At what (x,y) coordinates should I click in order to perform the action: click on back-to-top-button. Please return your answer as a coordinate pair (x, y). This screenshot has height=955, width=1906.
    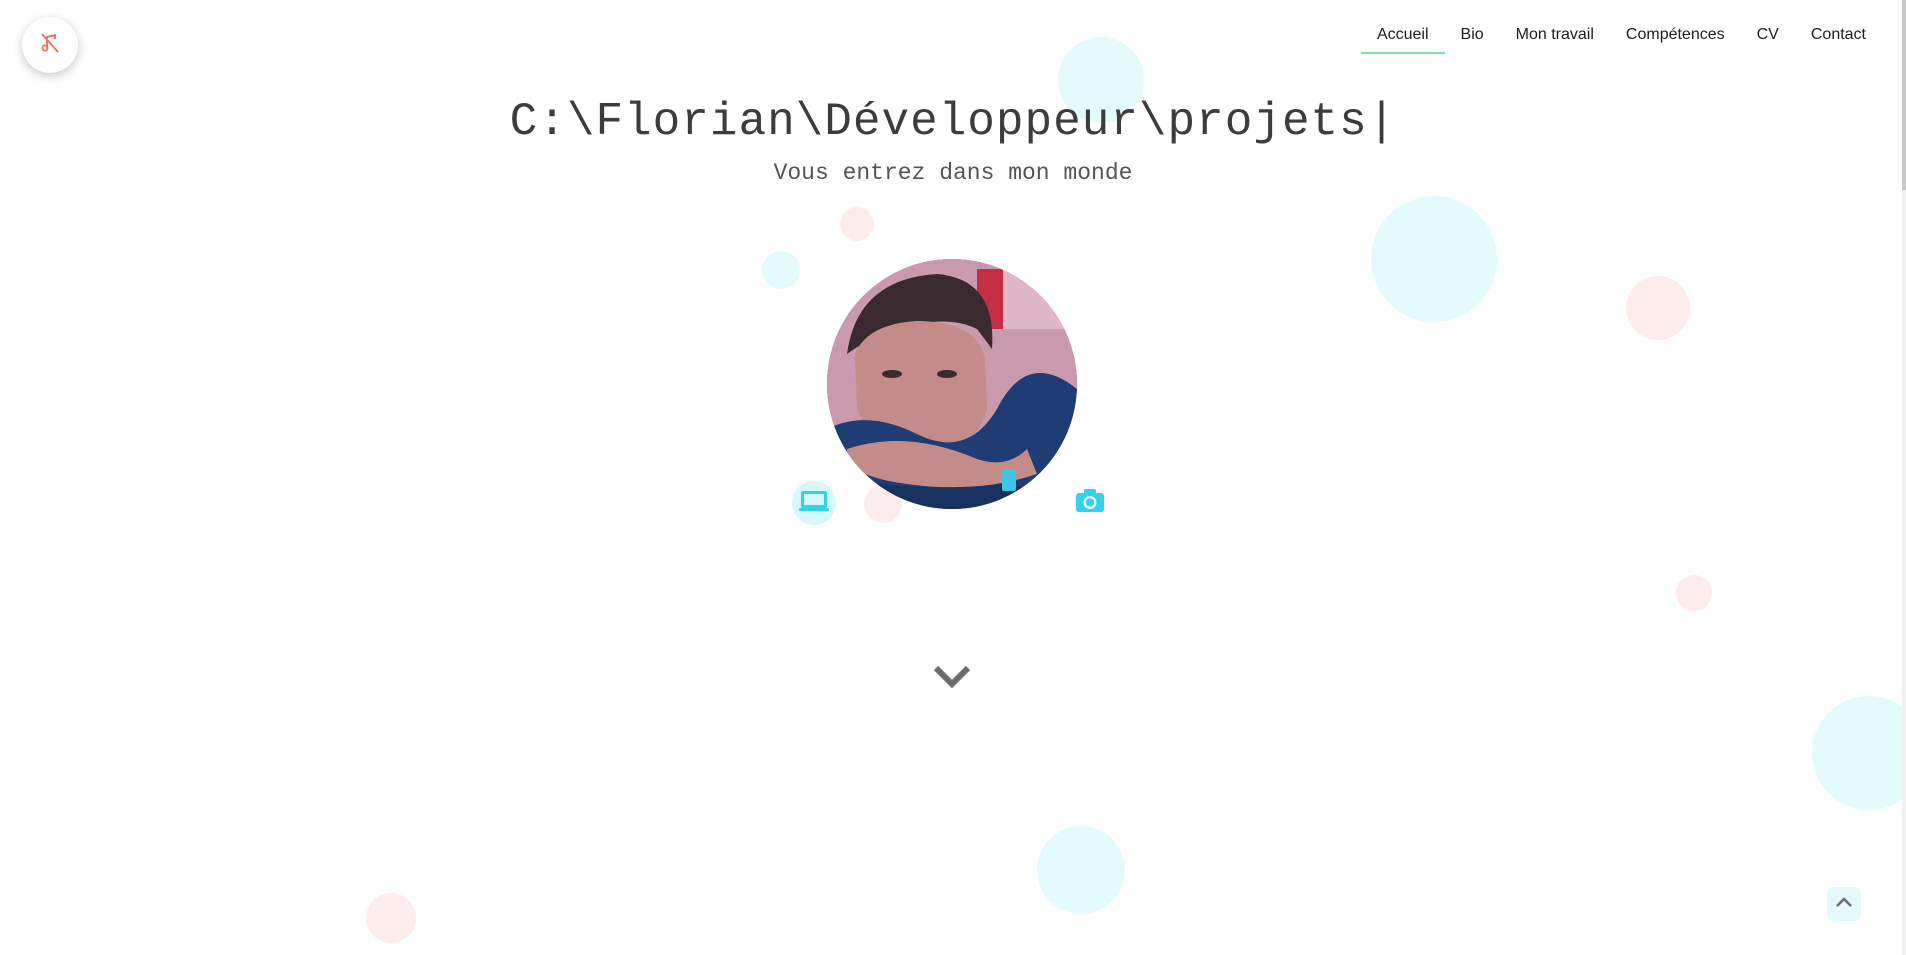
    Looking at the image, I should click on (1844, 904).